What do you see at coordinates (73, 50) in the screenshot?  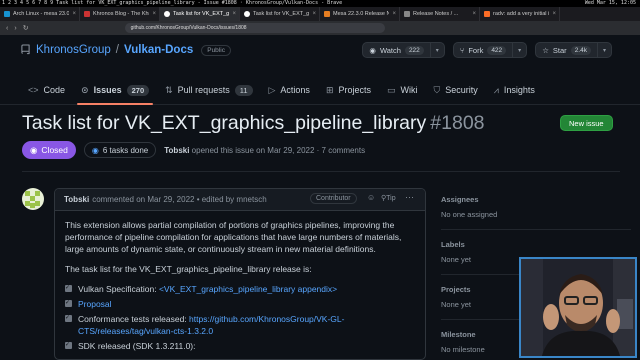 I see `repo-owner-link: KhronosGroup` at bounding box center [73, 50].